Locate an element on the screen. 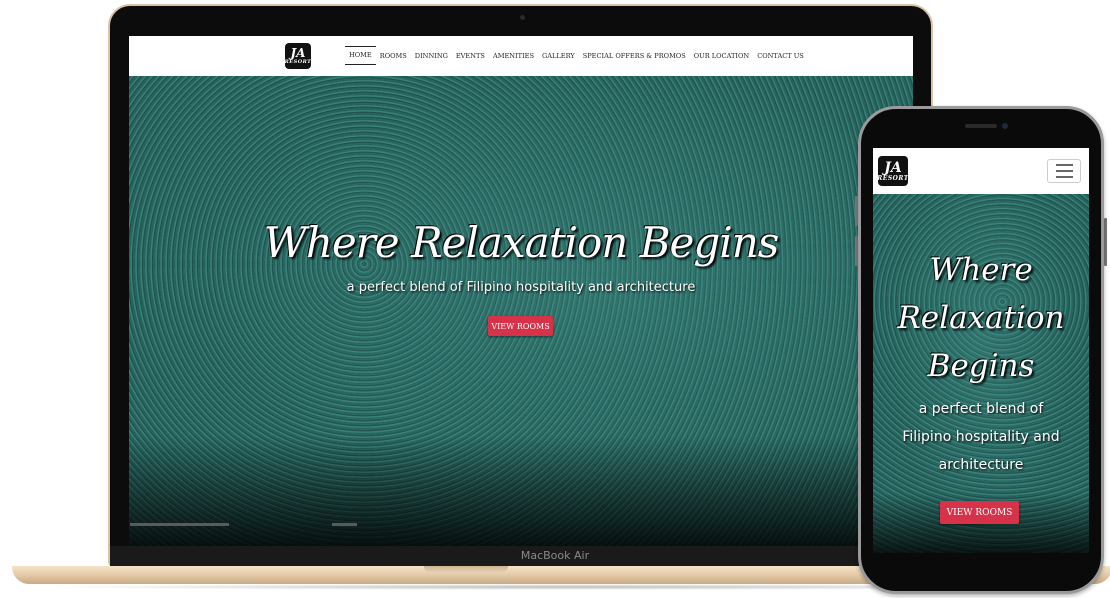 This screenshot has height=598, width=1110. phone-navbar: JA RESORT is located at coordinates (981, 171).